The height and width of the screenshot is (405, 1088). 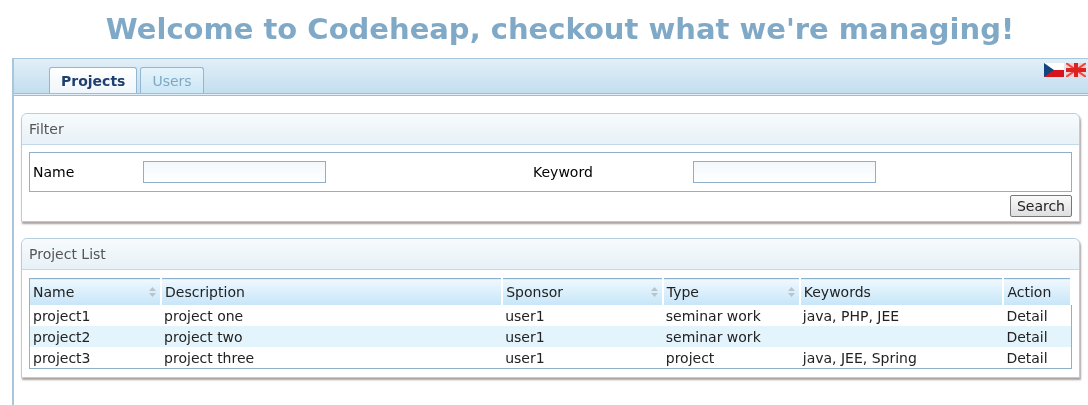 I want to click on table-cell: project3, so click(x=95, y=358).